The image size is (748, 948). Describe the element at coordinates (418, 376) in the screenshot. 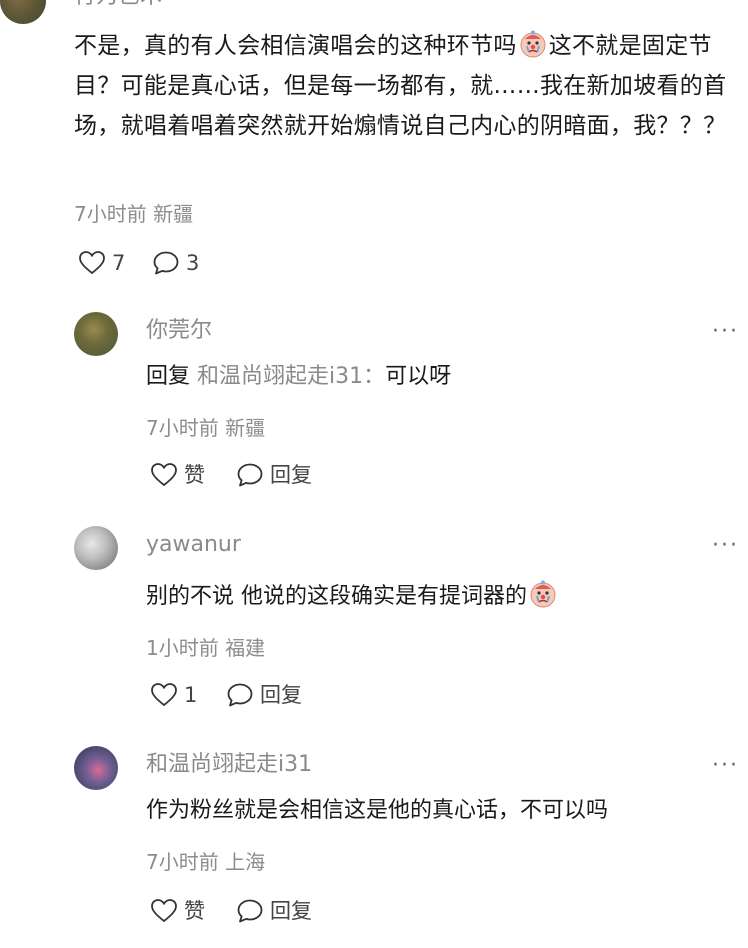

I see `reply-body: 可以呀` at that location.